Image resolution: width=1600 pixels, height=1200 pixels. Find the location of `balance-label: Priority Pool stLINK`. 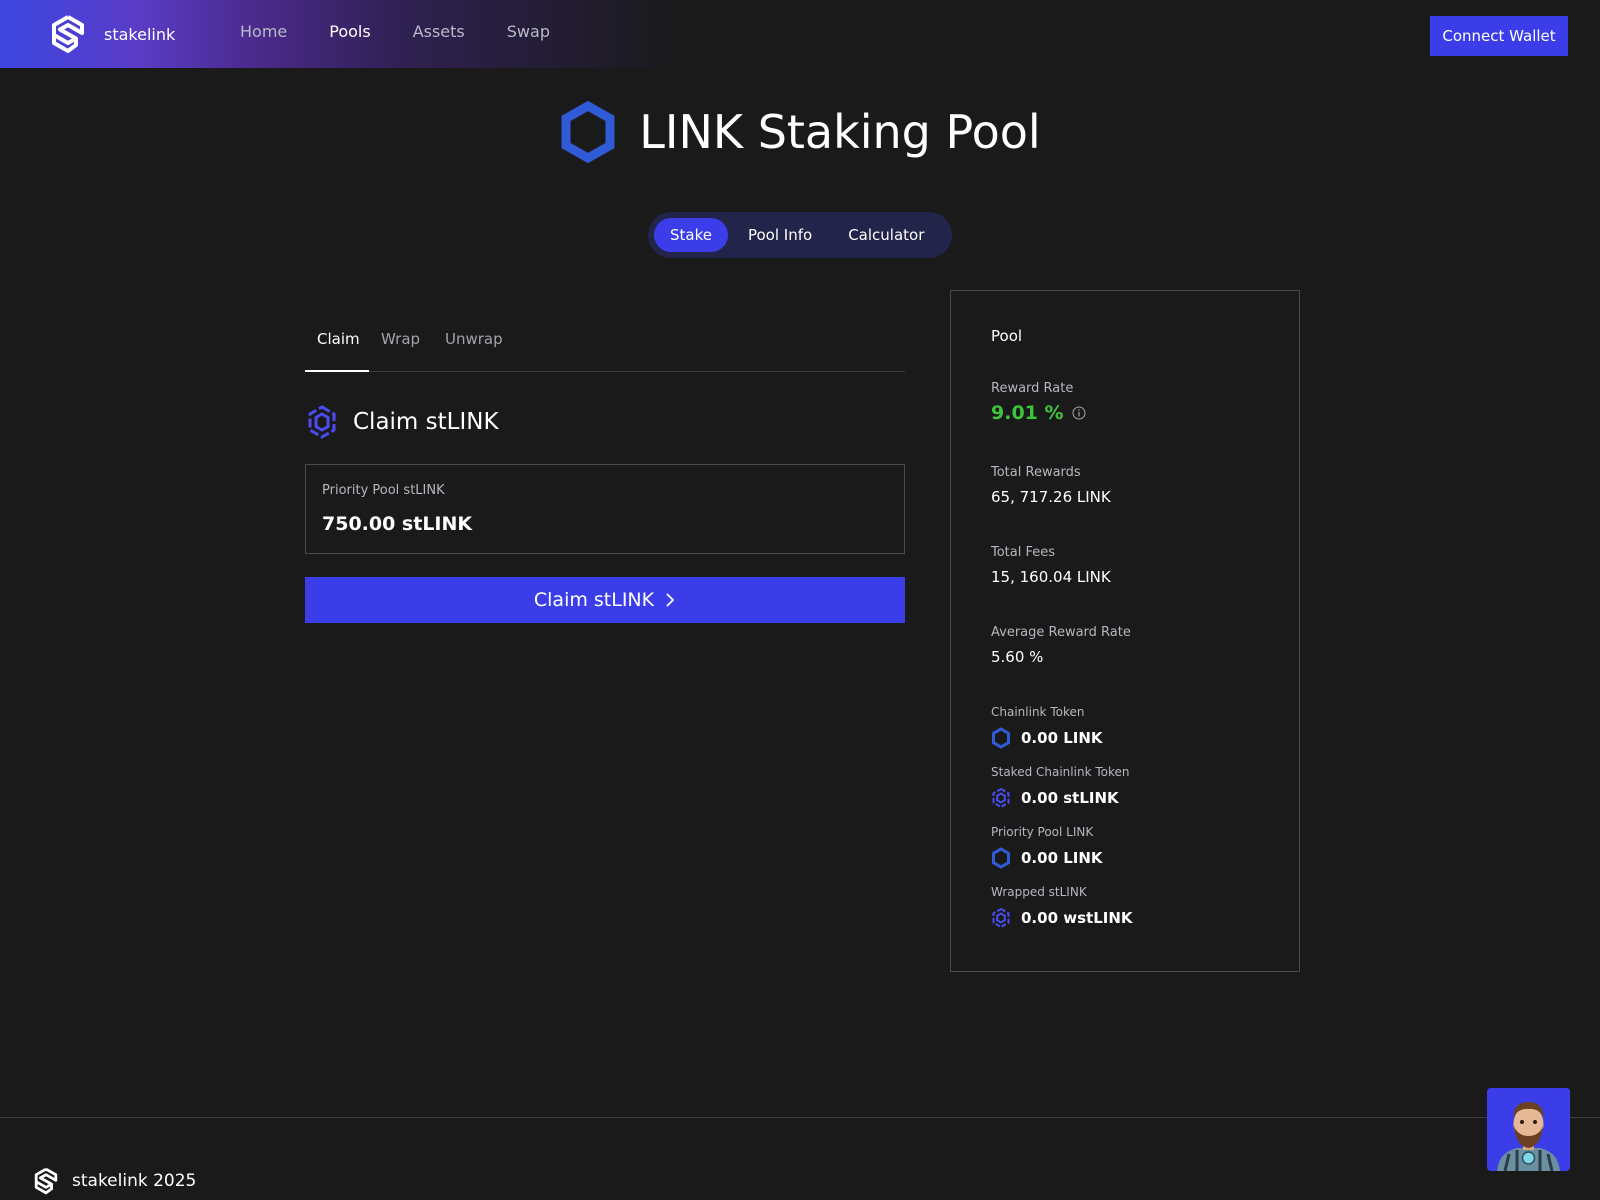

balance-label: Priority Pool stLINK is located at coordinates (383, 490).